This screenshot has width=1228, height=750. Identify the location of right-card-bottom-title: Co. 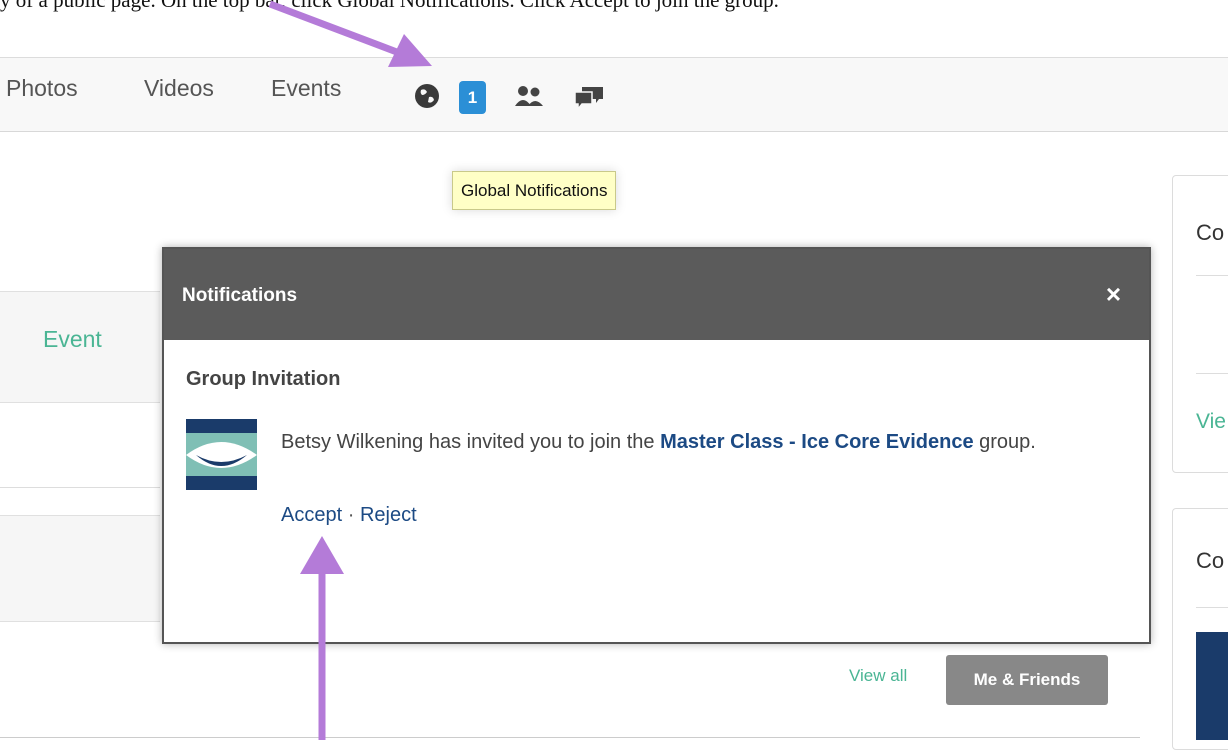
(1210, 560).